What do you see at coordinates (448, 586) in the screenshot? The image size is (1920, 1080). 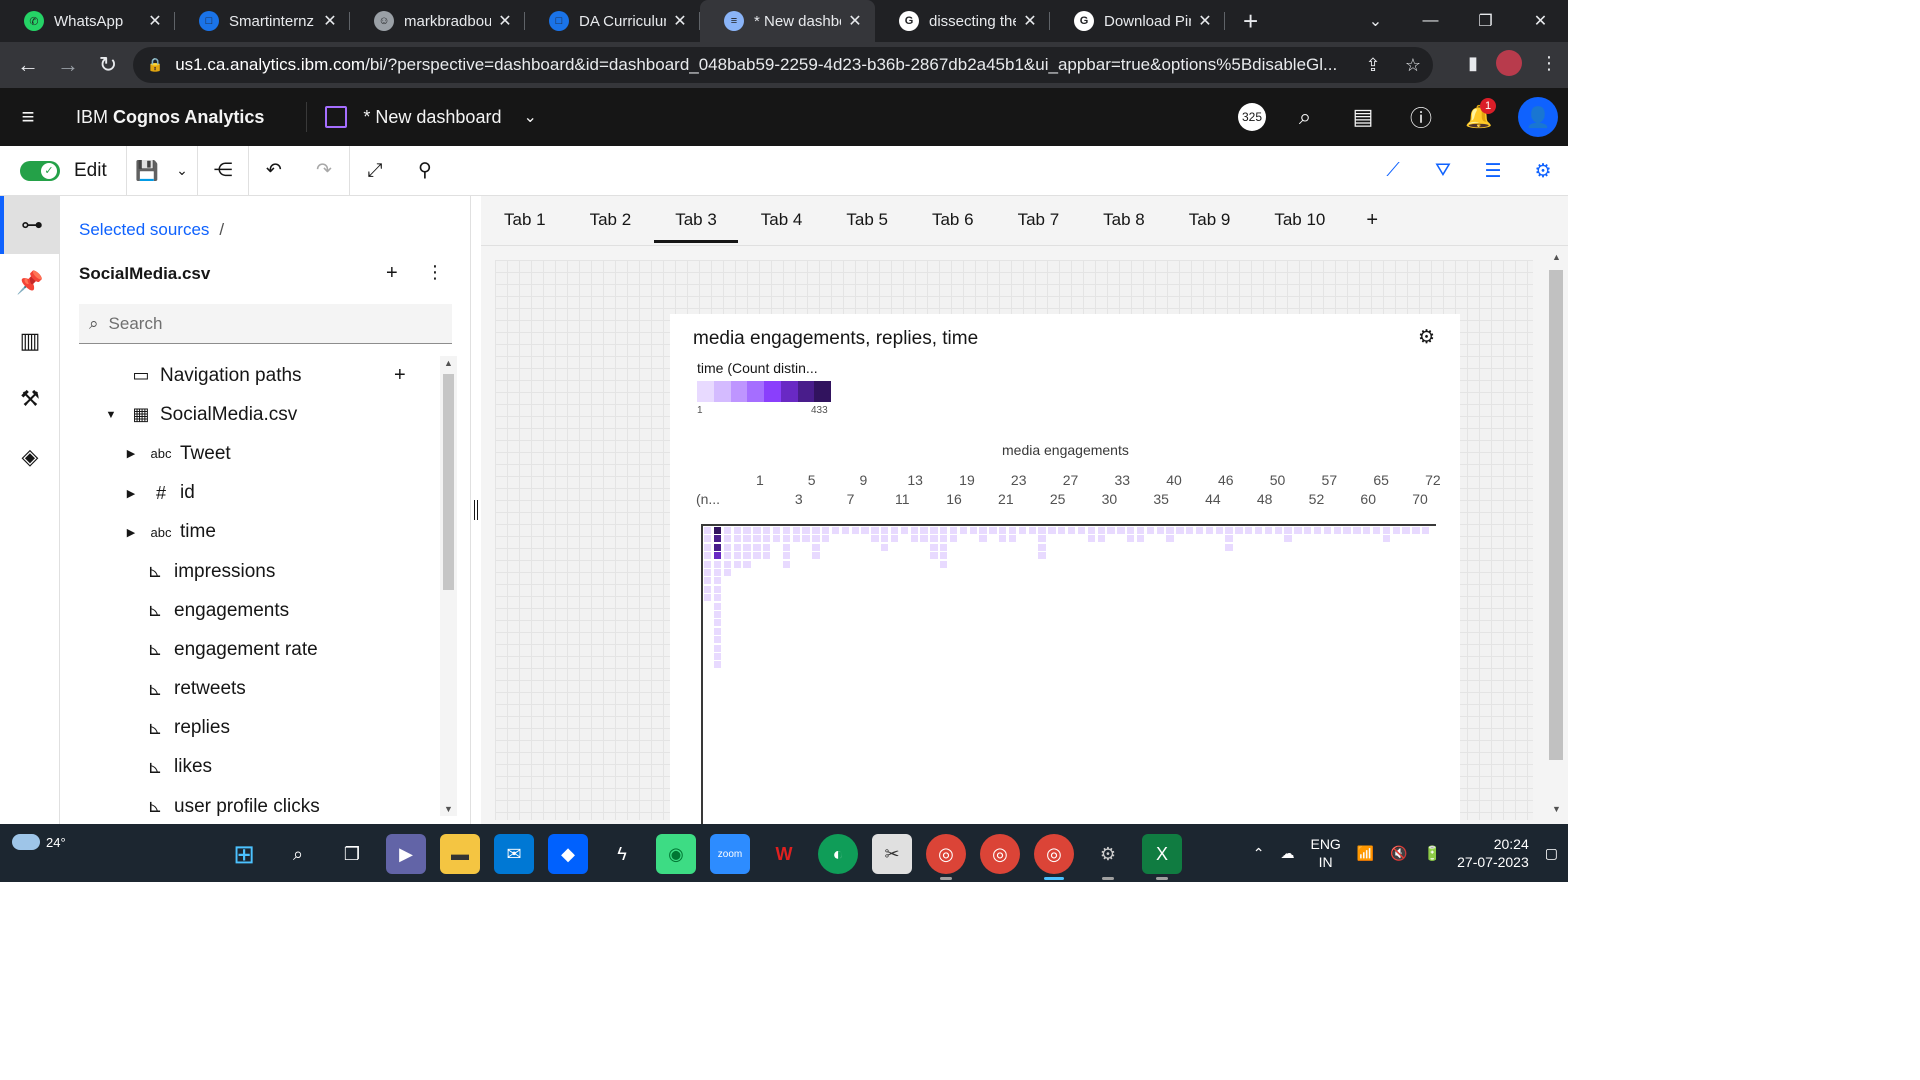 I see `panel-scrollbar: ▲ ▼` at bounding box center [448, 586].